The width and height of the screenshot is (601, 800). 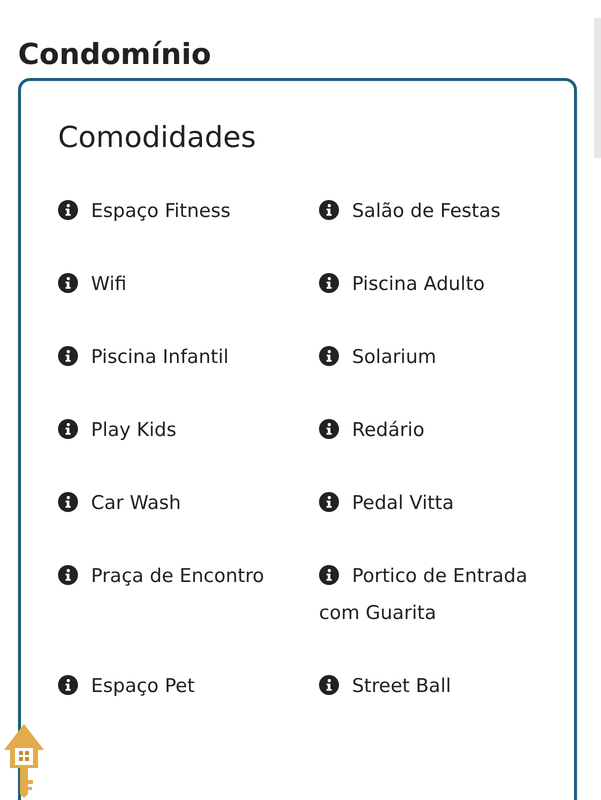 What do you see at coordinates (431, 357) in the screenshot?
I see `amenity-item: Solarium` at bounding box center [431, 357].